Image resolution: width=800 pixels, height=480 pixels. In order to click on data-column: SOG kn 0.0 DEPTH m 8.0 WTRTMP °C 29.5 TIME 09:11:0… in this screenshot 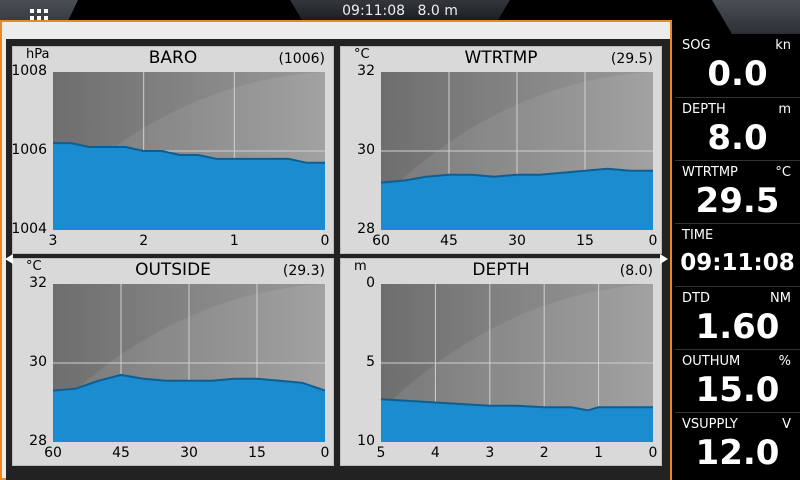, I will do `click(737, 257)`.